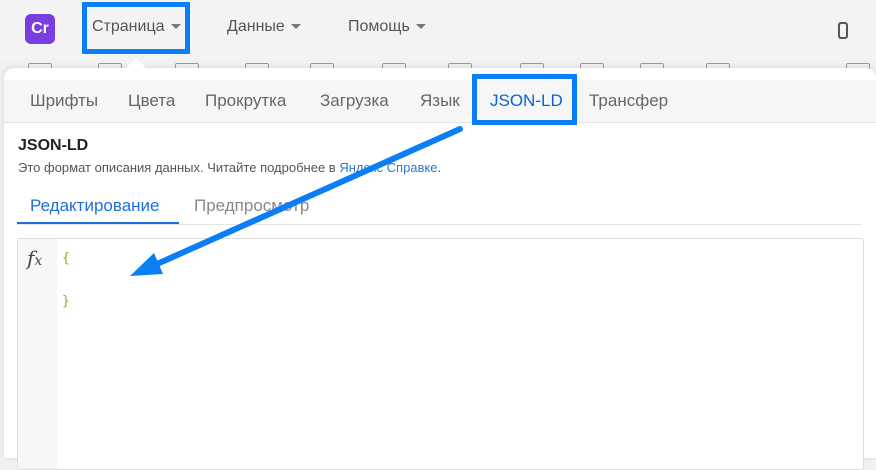  I want to click on arrow-icon, so click(296, 201).